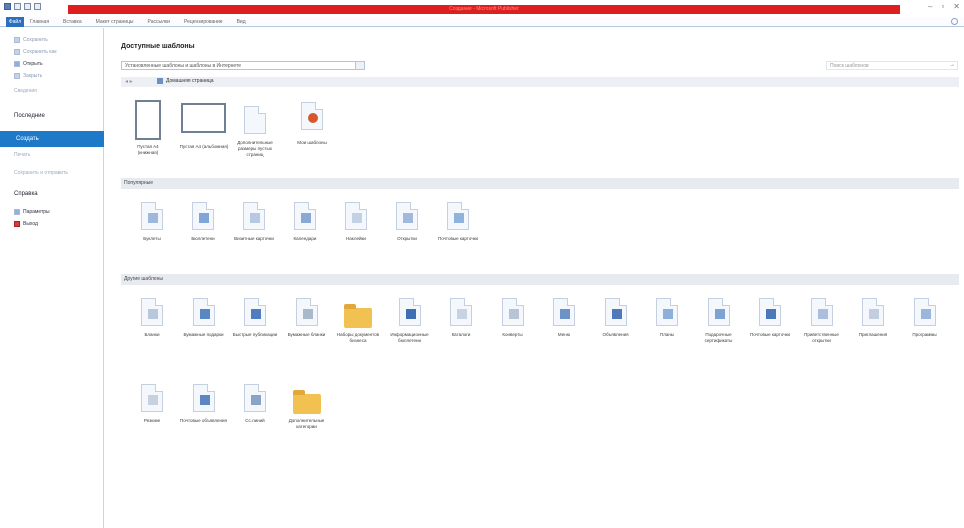  What do you see at coordinates (26, 194) in the screenshot?
I see `sidebar-item-help: Справка` at bounding box center [26, 194].